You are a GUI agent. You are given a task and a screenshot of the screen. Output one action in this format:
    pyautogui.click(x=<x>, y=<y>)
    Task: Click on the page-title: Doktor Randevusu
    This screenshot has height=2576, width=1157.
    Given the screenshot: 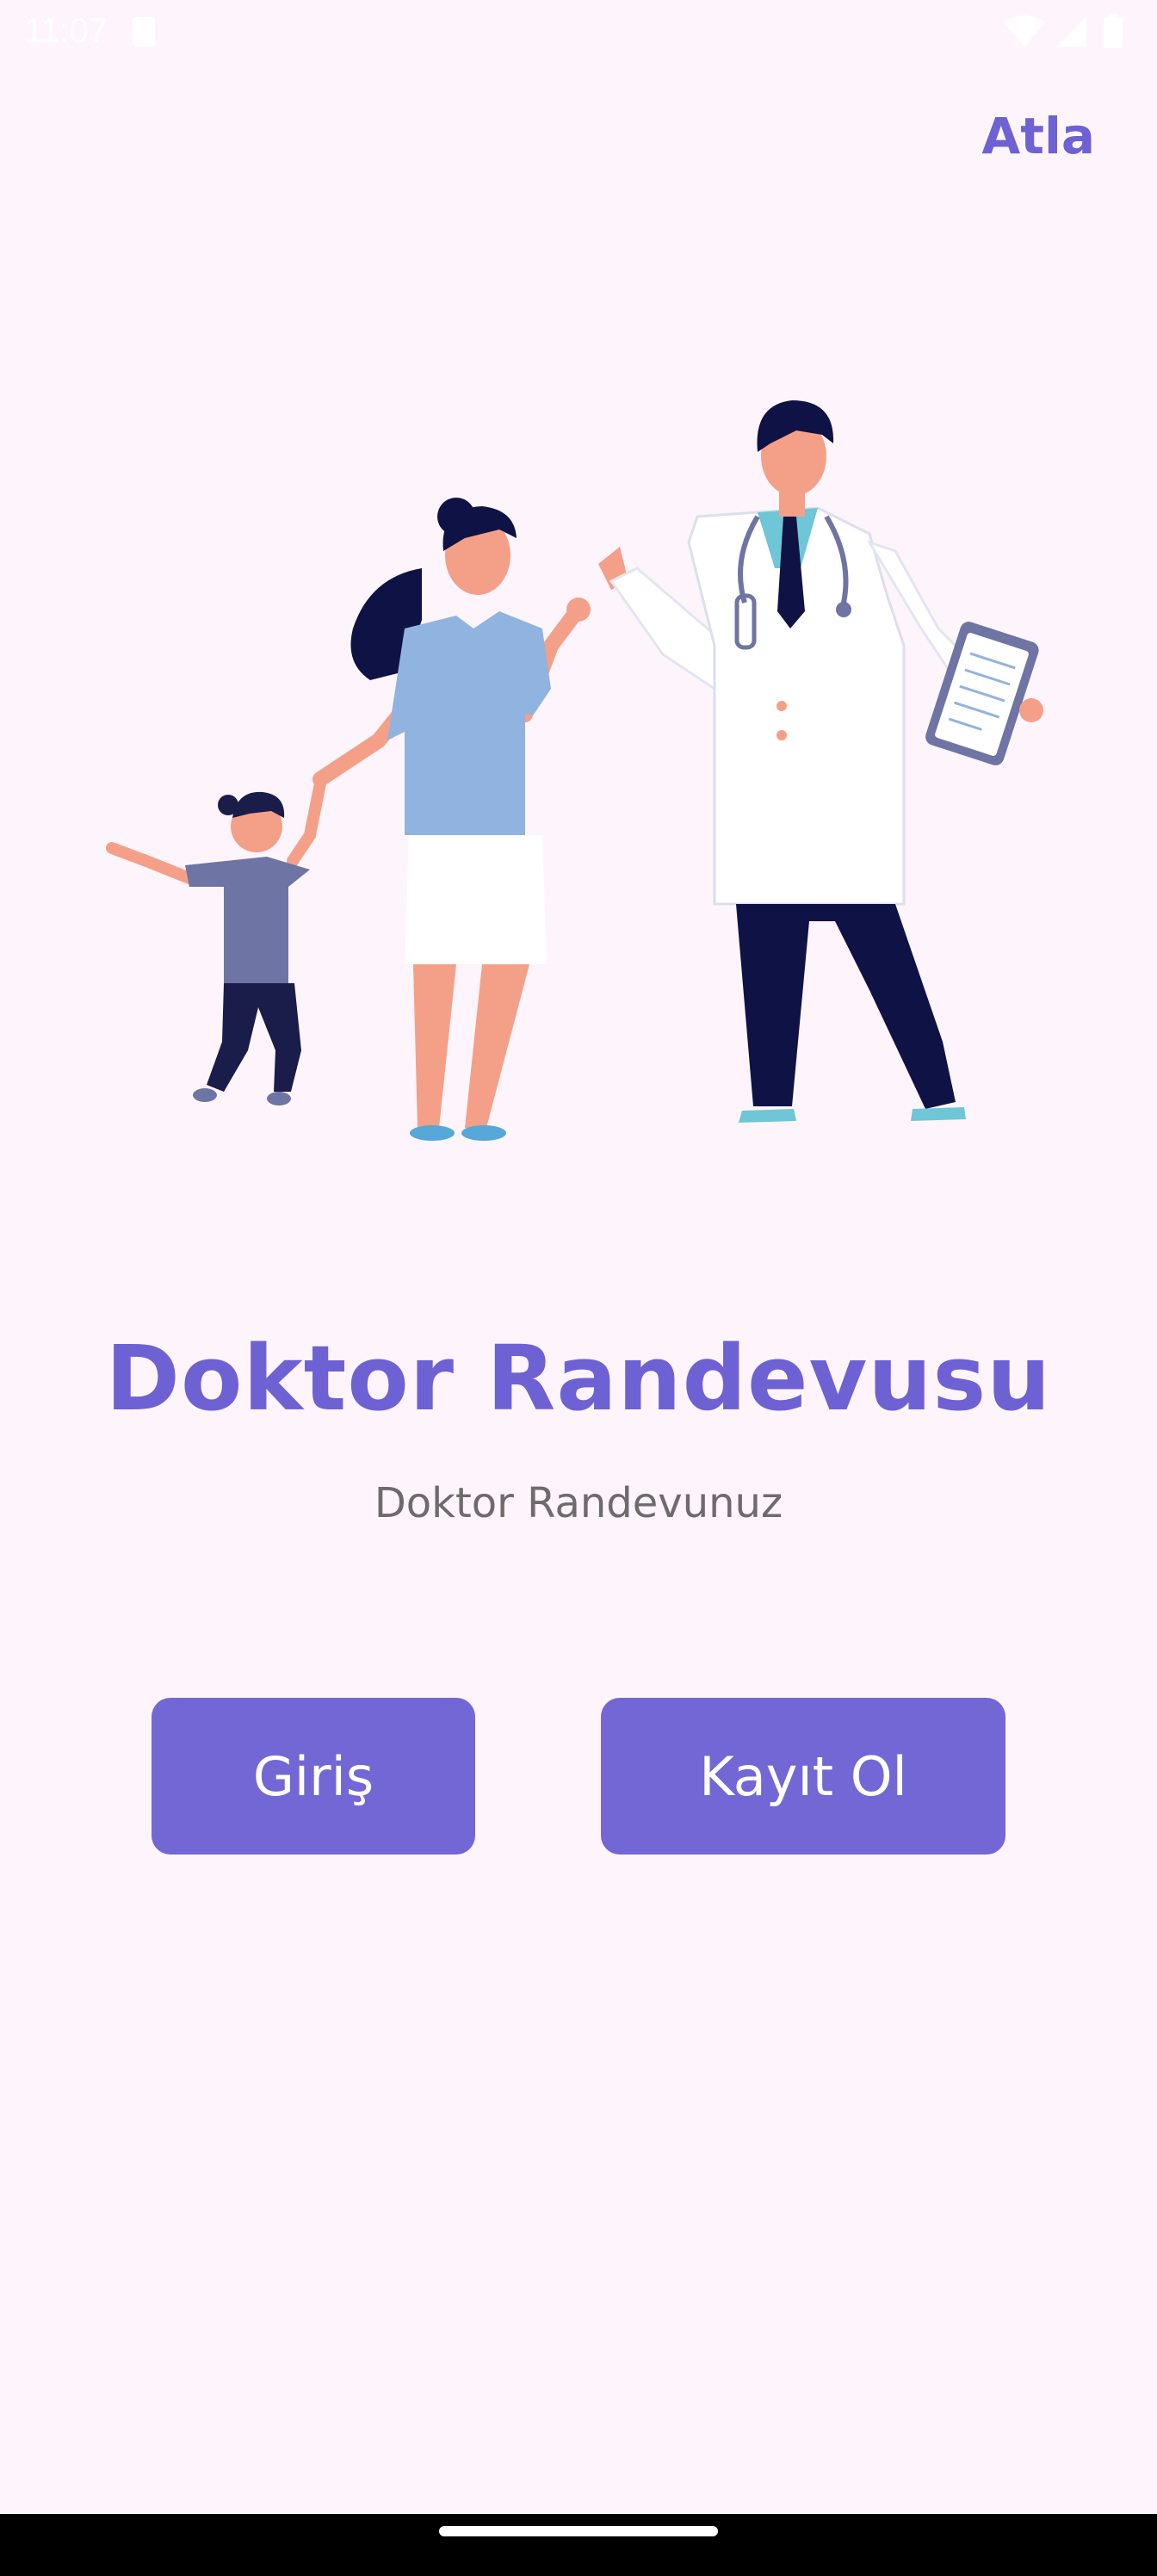 What is the action you would take?
    pyautogui.click(x=579, y=1378)
    